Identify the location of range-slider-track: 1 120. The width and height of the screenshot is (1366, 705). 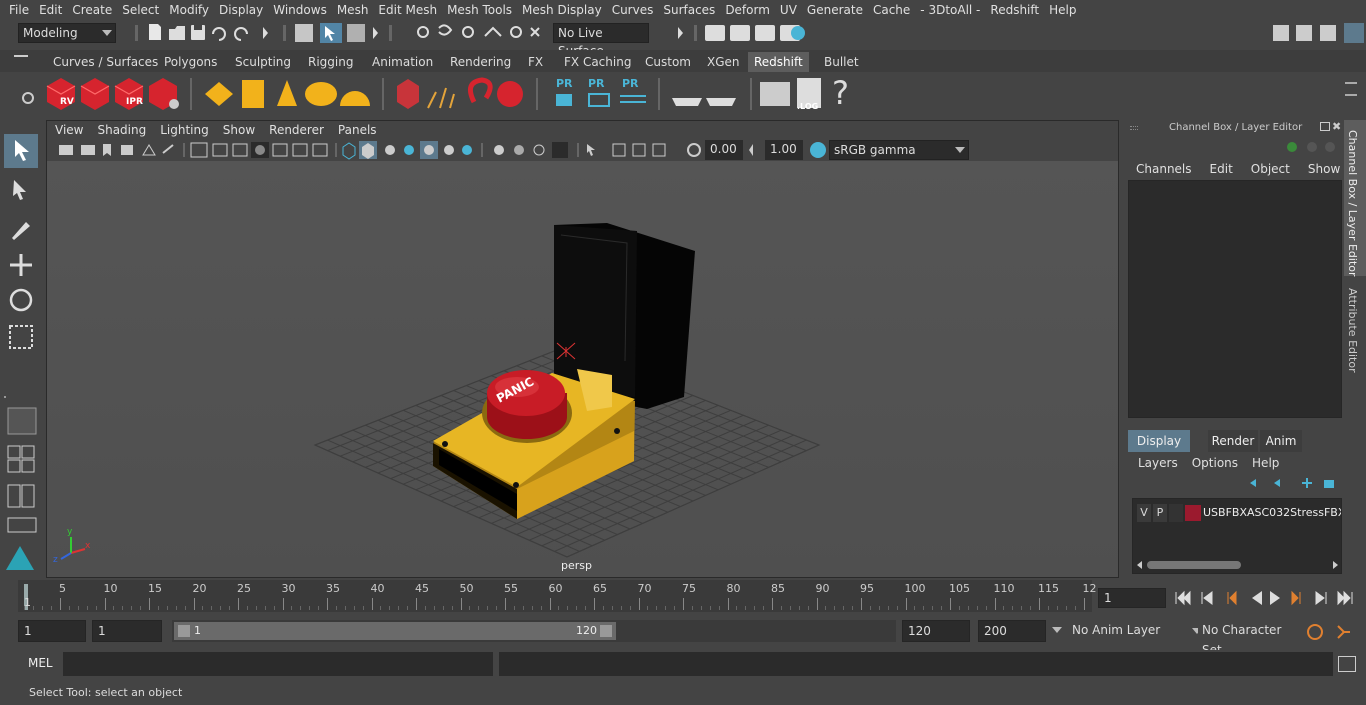
(534, 631).